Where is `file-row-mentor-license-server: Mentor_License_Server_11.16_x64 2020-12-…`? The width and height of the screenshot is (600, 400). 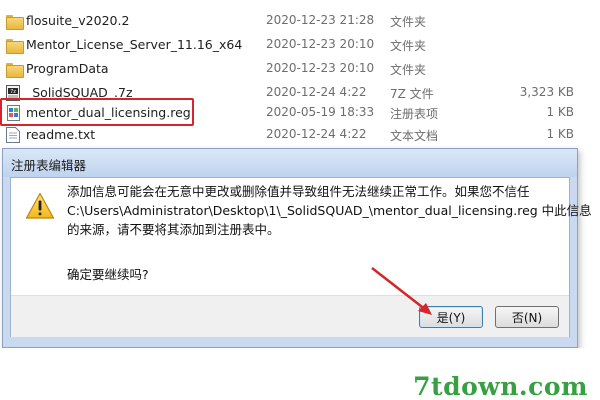 file-row-mentor-license-server: Mentor_License_Server_11.16_x64 2020-12-… is located at coordinates (300, 46).